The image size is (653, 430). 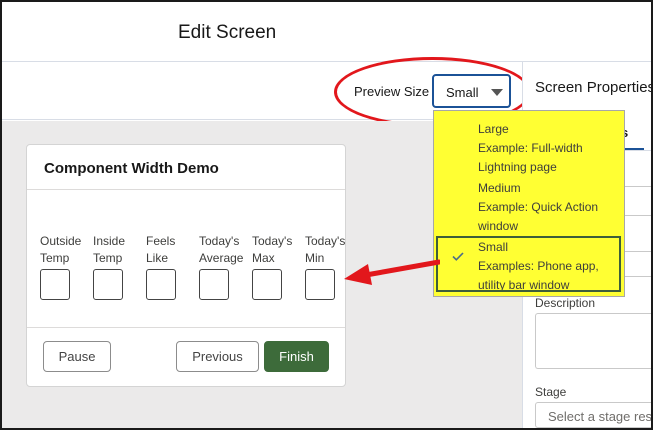 What do you see at coordinates (172, 268) in the screenshot?
I see `field-feels-like: Feels Like` at bounding box center [172, 268].